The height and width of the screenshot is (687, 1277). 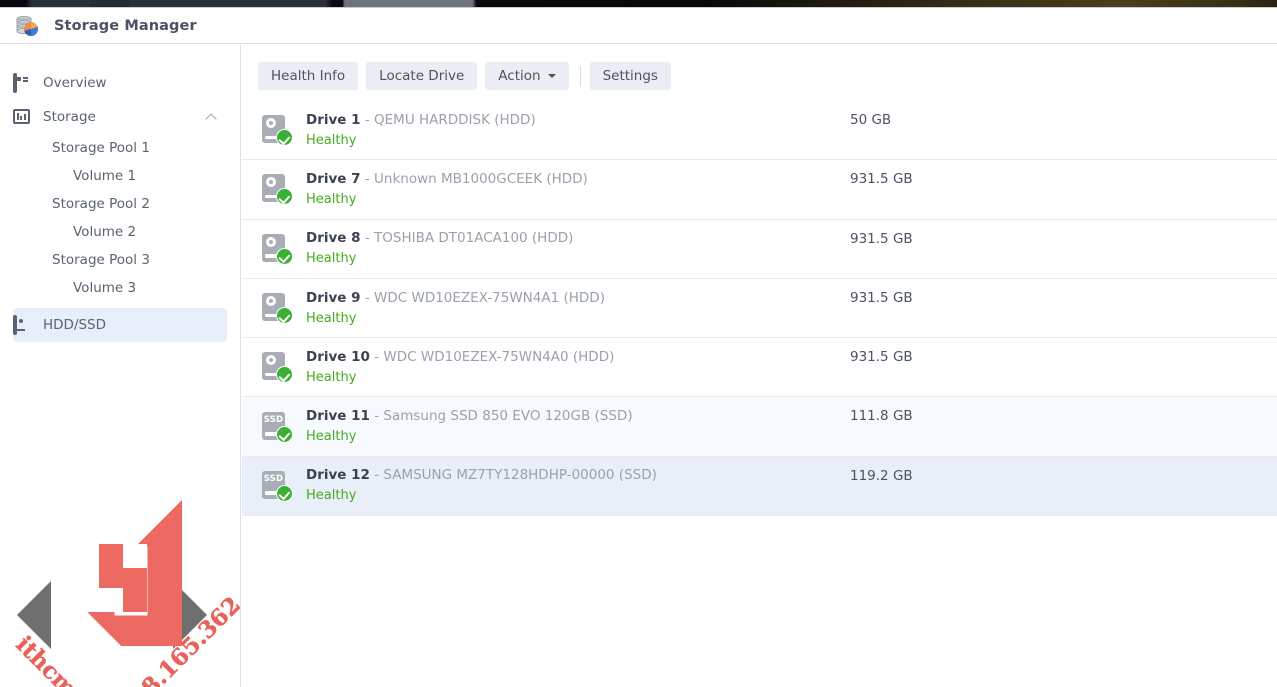 What do you see at coordinates (881, 475) in the screenshot?
I see `drive-capacity: 119.2 GB` at bounding box center [881, 475].